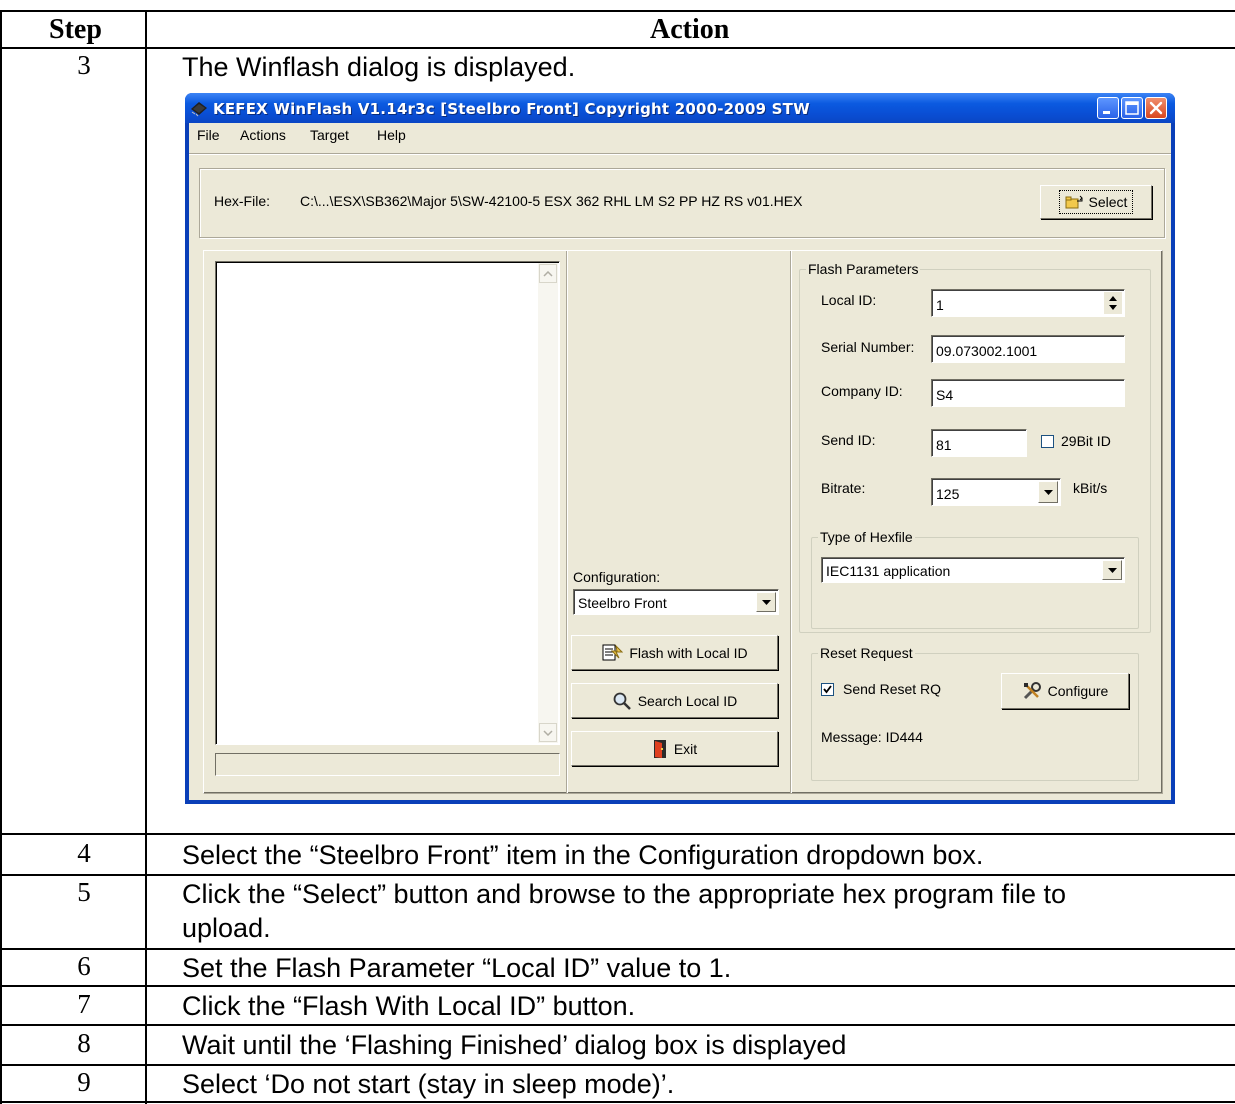  Describe the element at coordinates (548, 503) in the screenshot. I see `output-scrollbar` at that location.